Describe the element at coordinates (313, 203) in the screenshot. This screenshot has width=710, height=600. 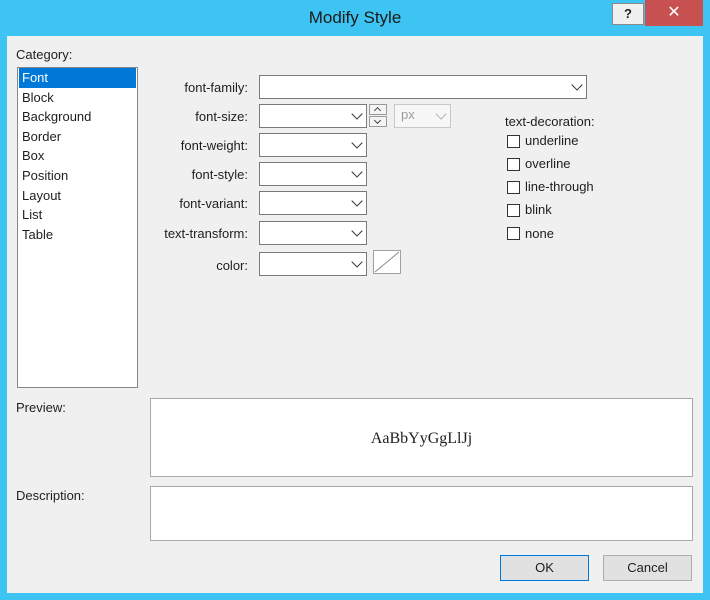
I see `font-variant-select` at that location.